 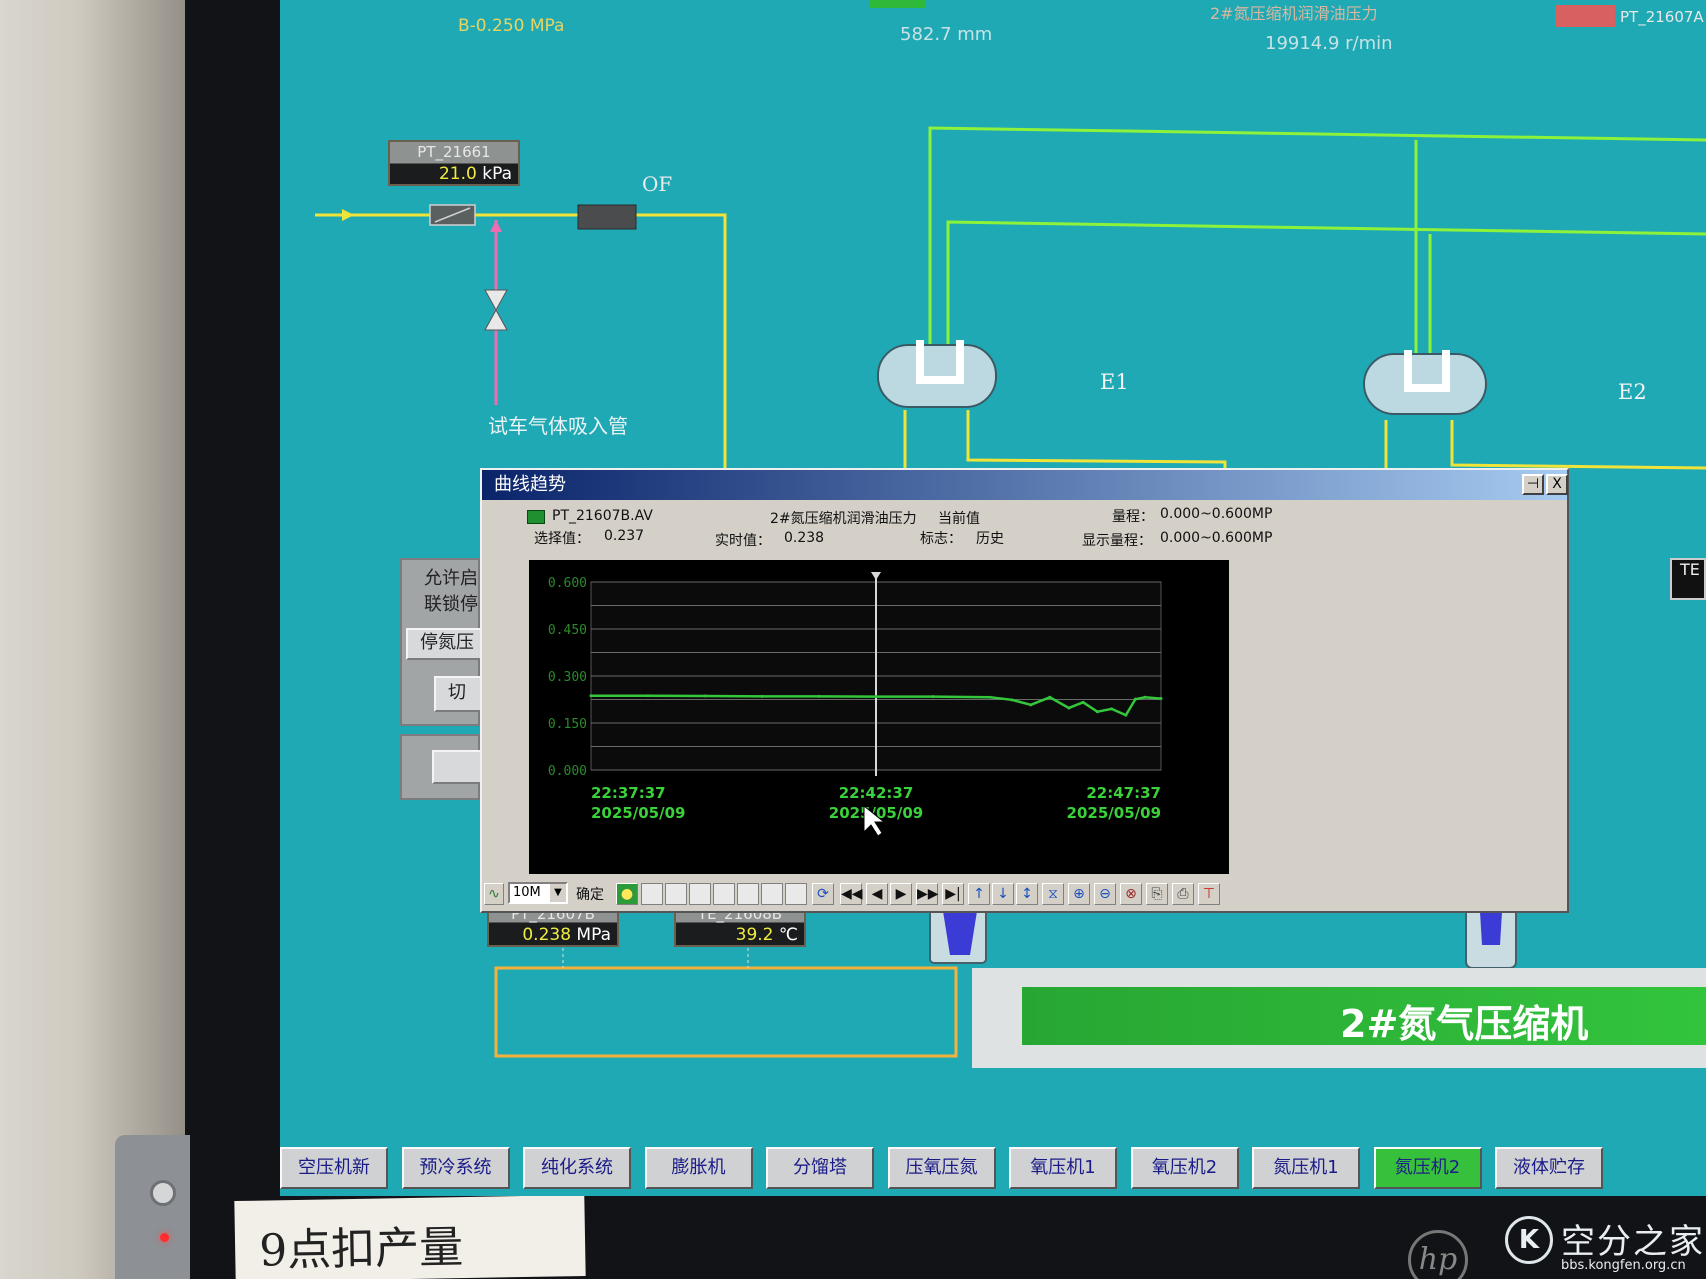 I want to click on y-tick-label: 0.600, so click(x=567, y=583).